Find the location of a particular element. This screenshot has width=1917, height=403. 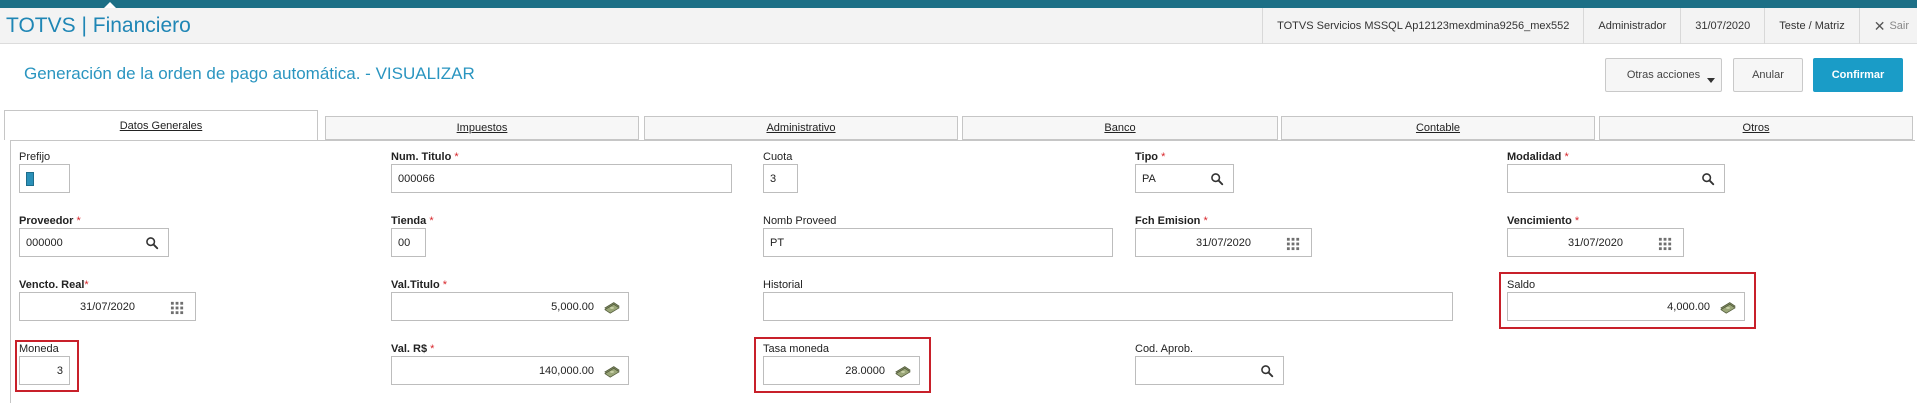

tasa-moneda-field: 28.0000 is located at coordinates (841, 370).